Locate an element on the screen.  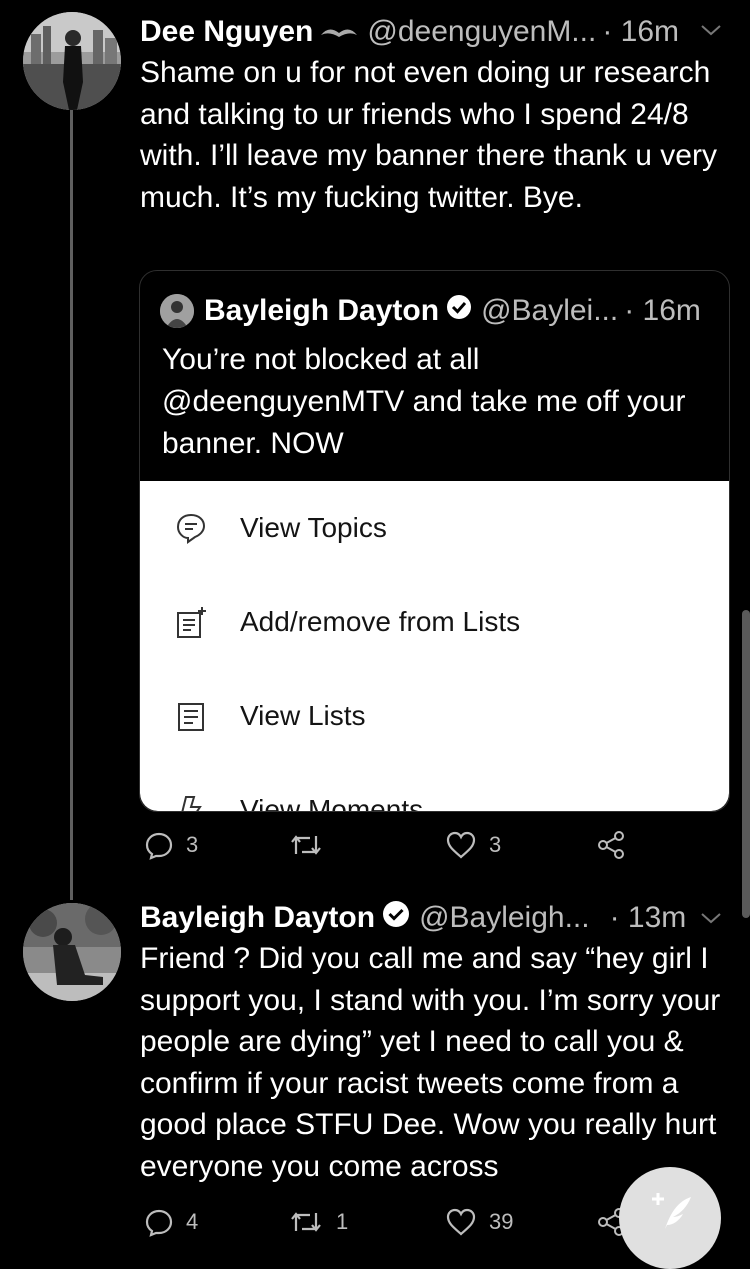
avatar-bayleigh-dayton is located at coordinates (72, 952).